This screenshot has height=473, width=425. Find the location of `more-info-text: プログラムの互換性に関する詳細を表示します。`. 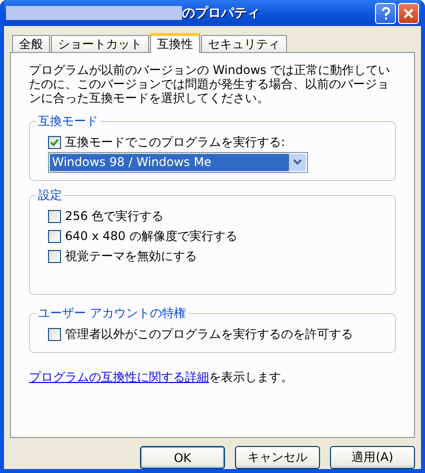

more-info-text: プログラムの互換性に関する詳細を表示します。 is located at coordinates (161, 377).